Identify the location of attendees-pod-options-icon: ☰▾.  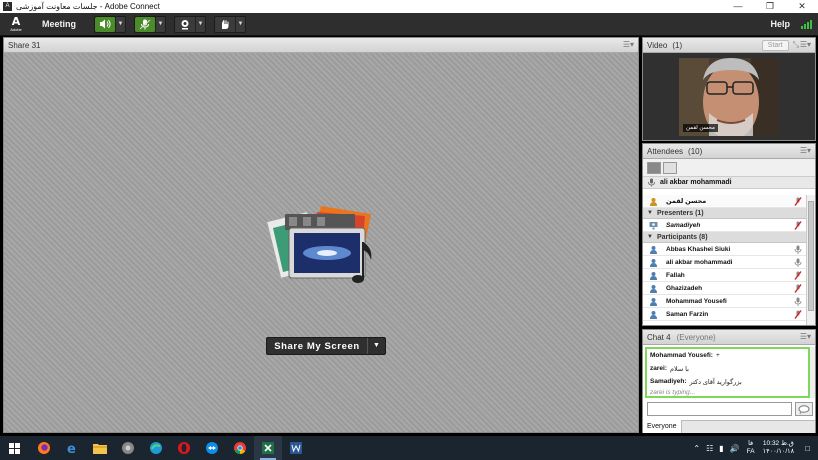
(805, 150).